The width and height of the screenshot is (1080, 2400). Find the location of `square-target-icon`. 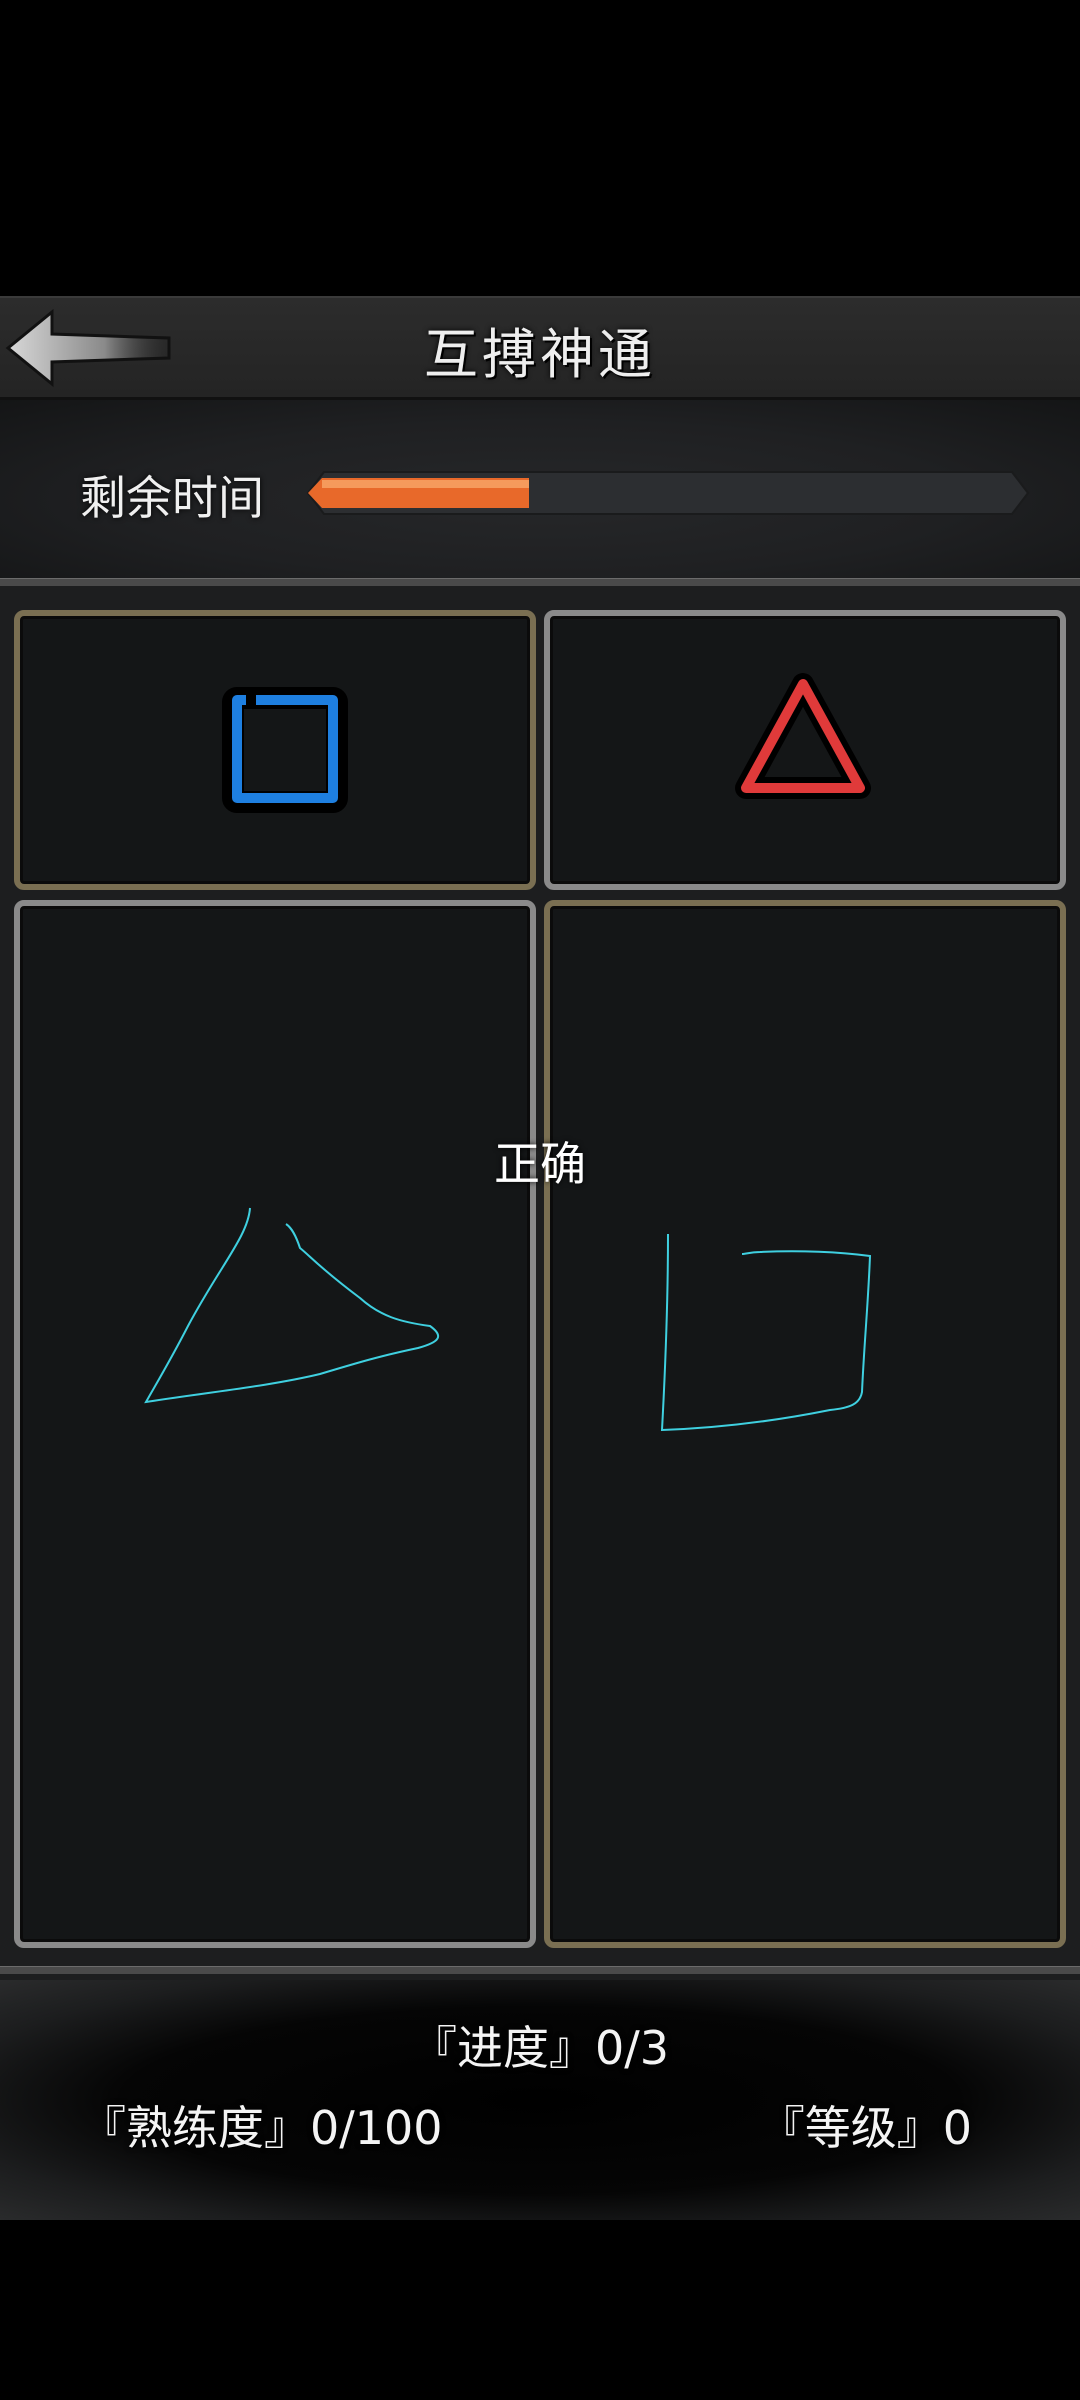

square-target-icon is located at coordinates (285, 750).